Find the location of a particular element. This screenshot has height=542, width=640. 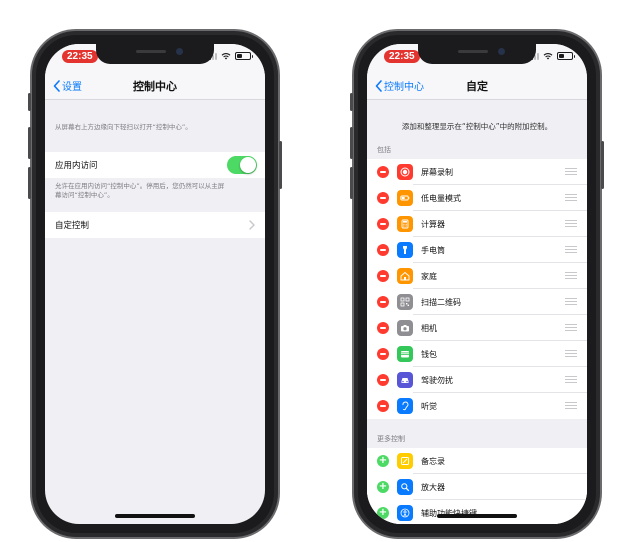

control-row: 屏幕录制 is located at coordinates (477, 172).